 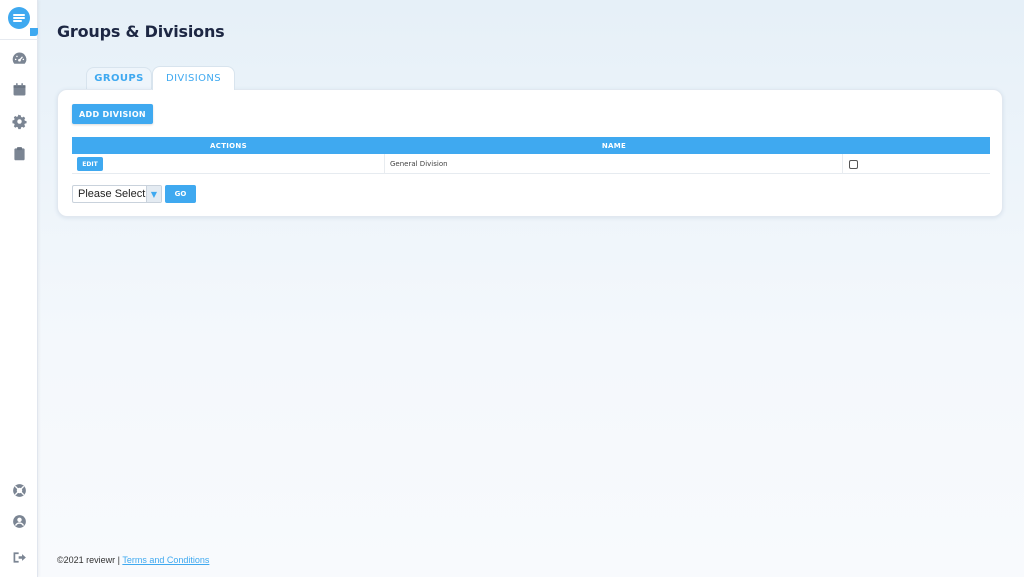 I want to click on user-circle-icon, so click(x=19, y=521).